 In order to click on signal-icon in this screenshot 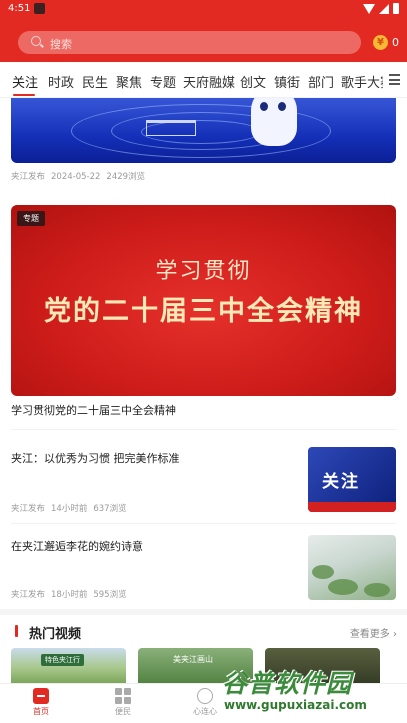, I will do `click(384, 8)`.